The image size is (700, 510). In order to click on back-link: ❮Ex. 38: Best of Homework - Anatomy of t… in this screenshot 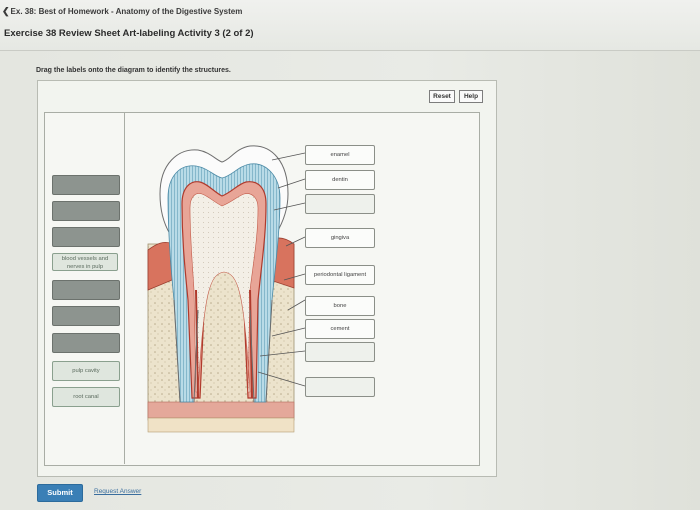, I will do `click(122, 11)`.